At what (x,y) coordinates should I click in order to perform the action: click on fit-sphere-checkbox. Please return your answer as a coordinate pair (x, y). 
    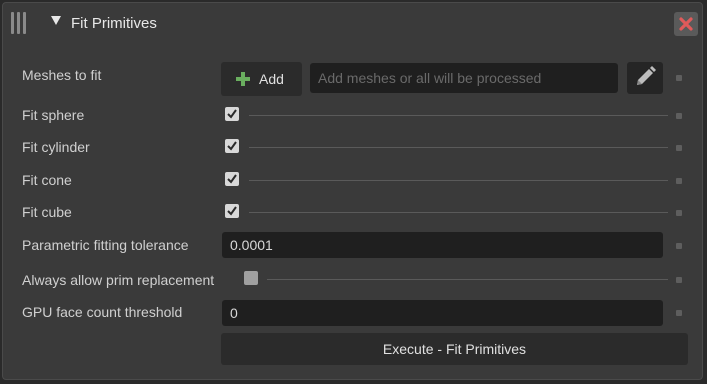
    Looking at the image, I should click on (232, 114).